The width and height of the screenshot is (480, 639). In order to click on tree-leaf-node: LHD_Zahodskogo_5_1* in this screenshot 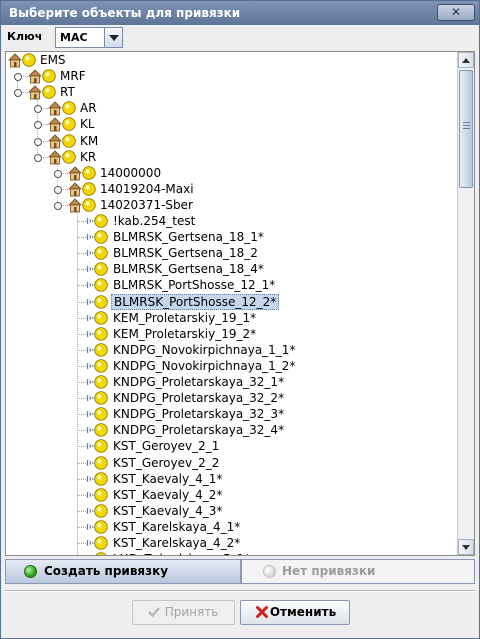, I will do `click(231, 553)`.